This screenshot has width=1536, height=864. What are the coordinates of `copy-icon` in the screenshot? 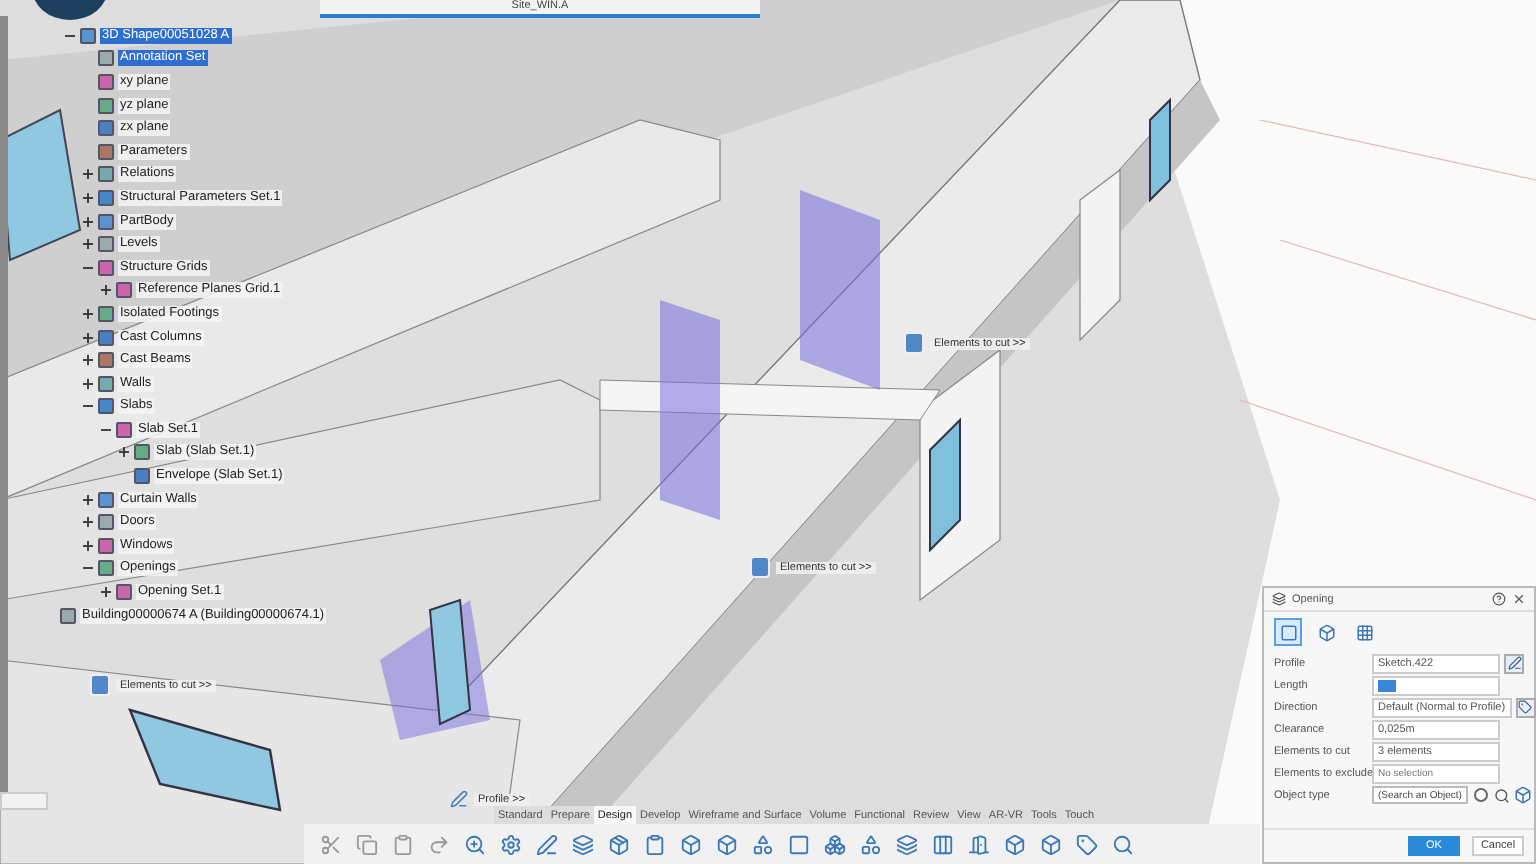 It's located at (366, 844).